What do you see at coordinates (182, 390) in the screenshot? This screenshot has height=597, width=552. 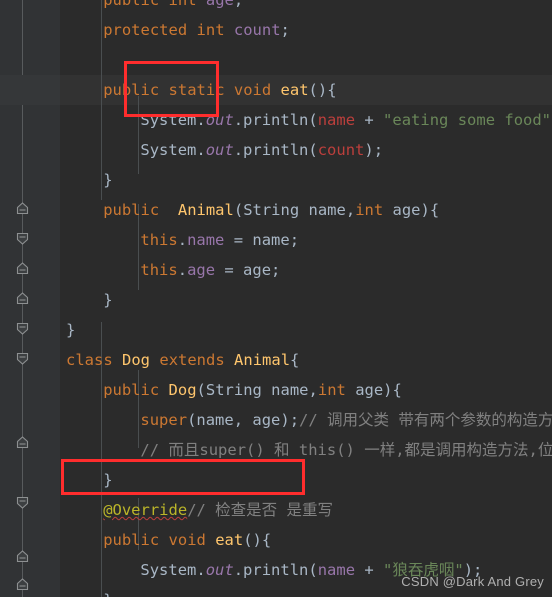 I see `code-token: Dog` at bounding box center [182, 390].